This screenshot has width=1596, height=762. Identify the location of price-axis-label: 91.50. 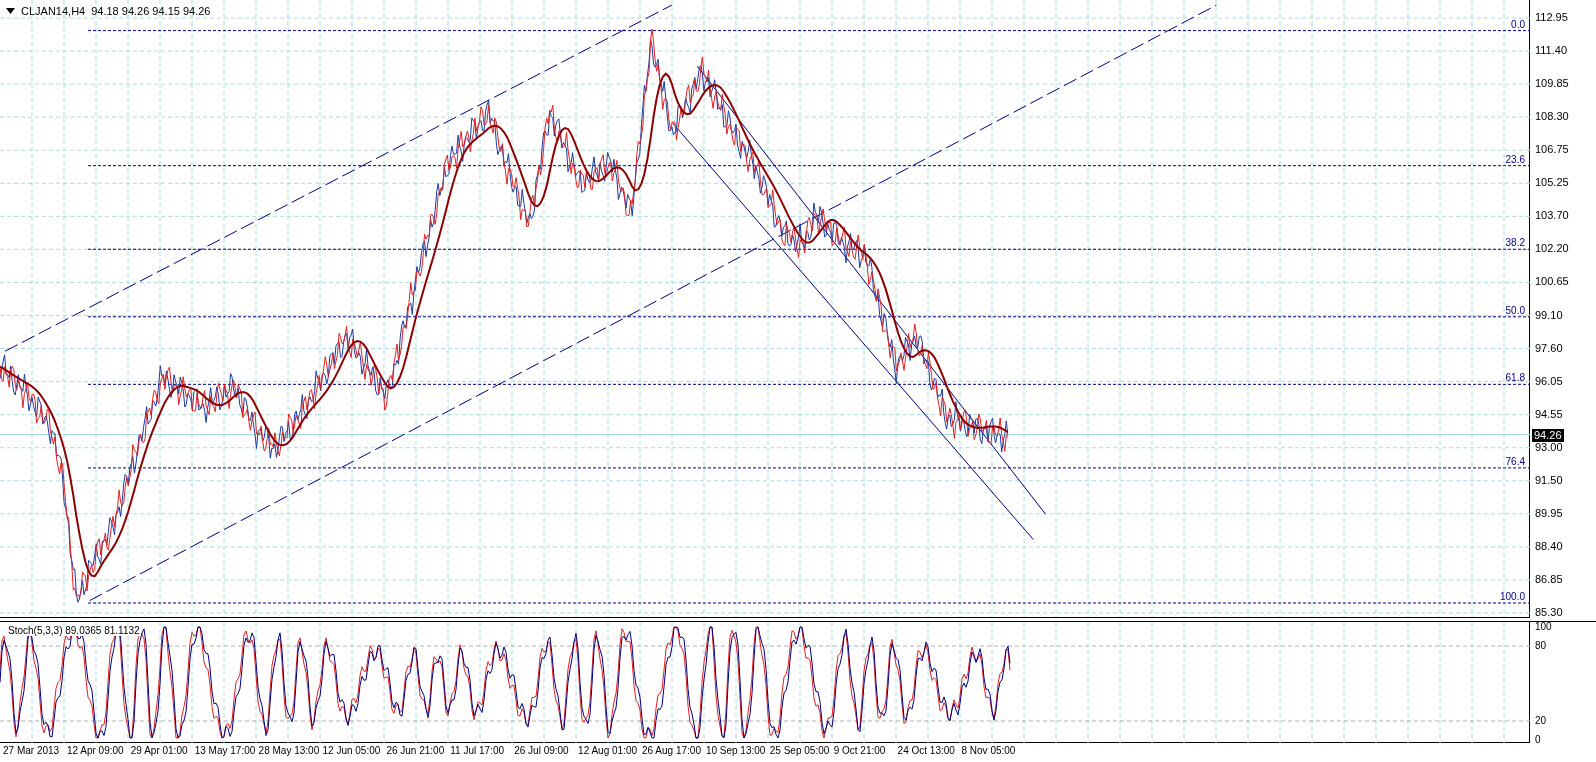
(1549, 480).